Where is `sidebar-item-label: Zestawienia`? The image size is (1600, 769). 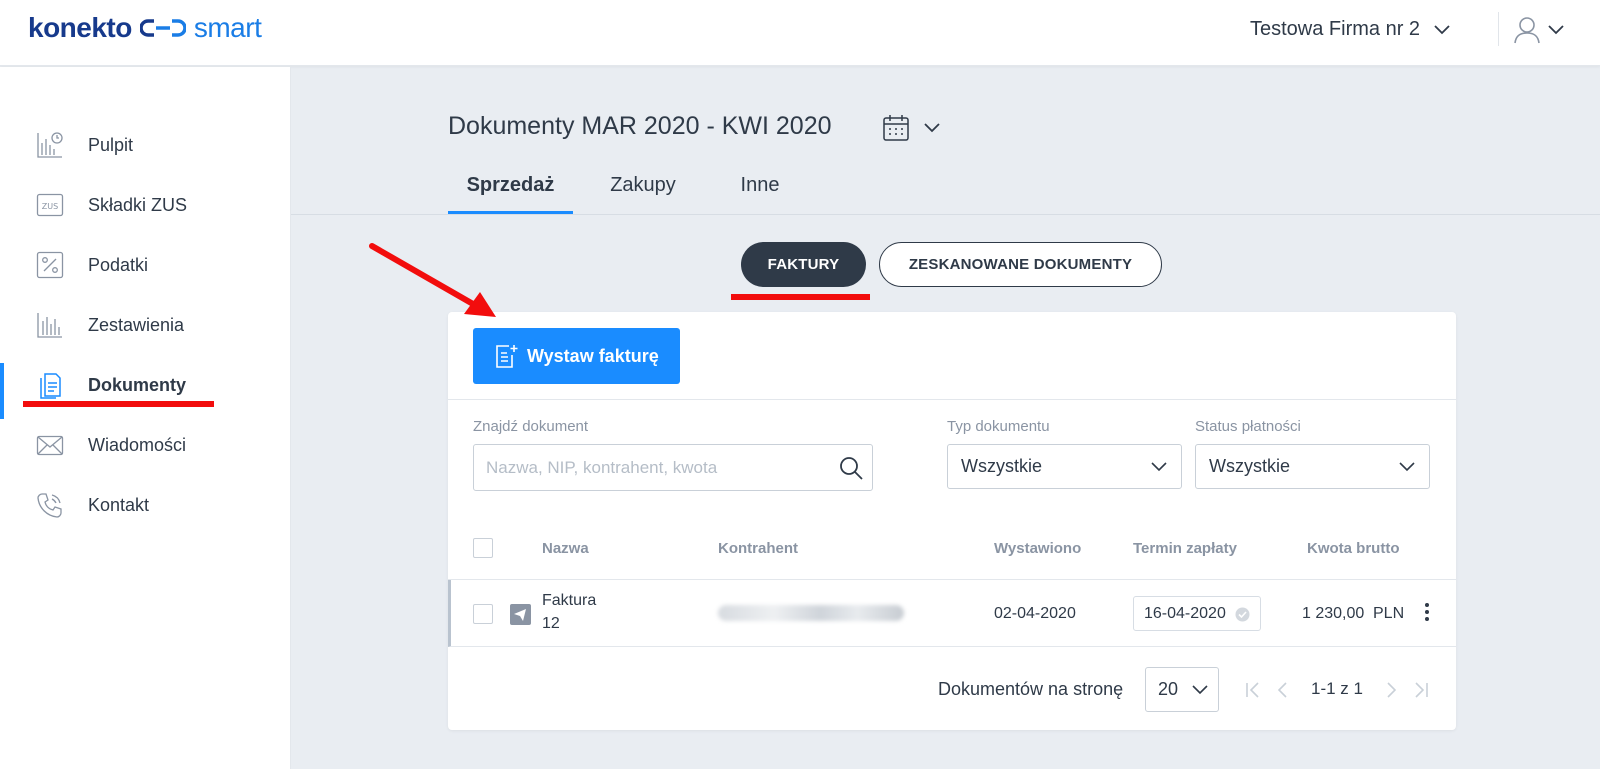 sidebar-item-label: Zestawienia is located at coordinates (136, 324).